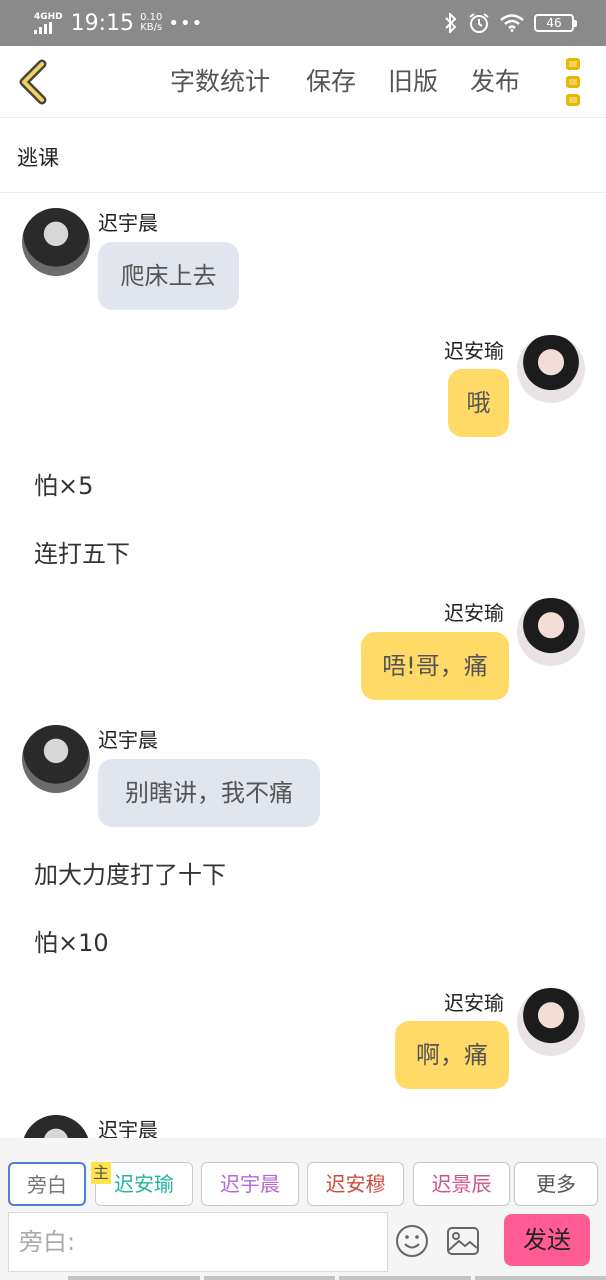 The width and height of the screenshot is (606, 1280). Describe the element at coordinates (495, 82) in the screenshot. I see `publish-button: 发布` at that location.